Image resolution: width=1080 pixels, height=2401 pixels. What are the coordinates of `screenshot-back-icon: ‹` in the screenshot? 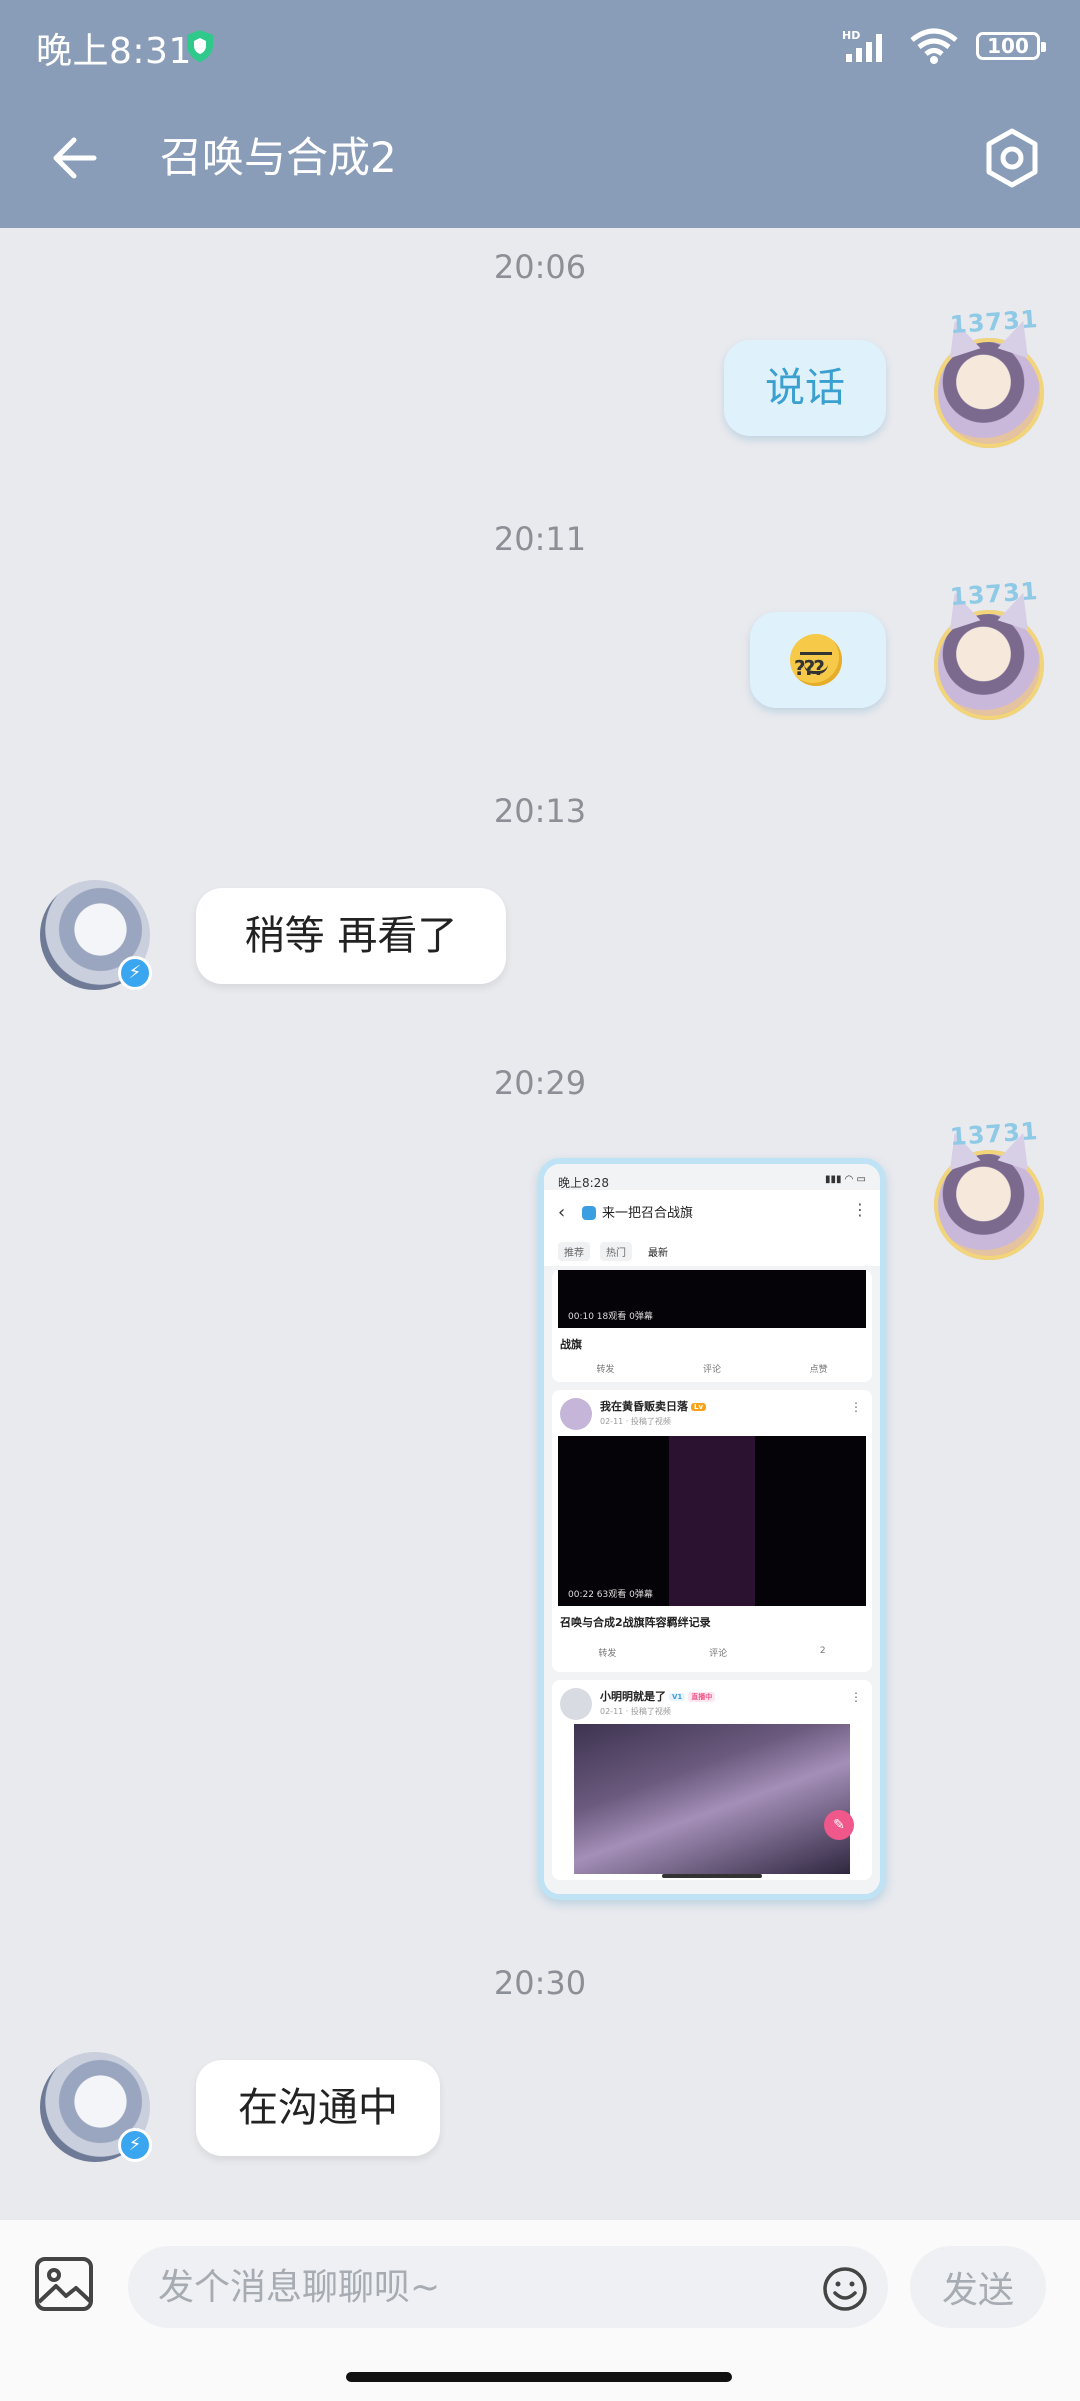 It's located at (562, 1212).